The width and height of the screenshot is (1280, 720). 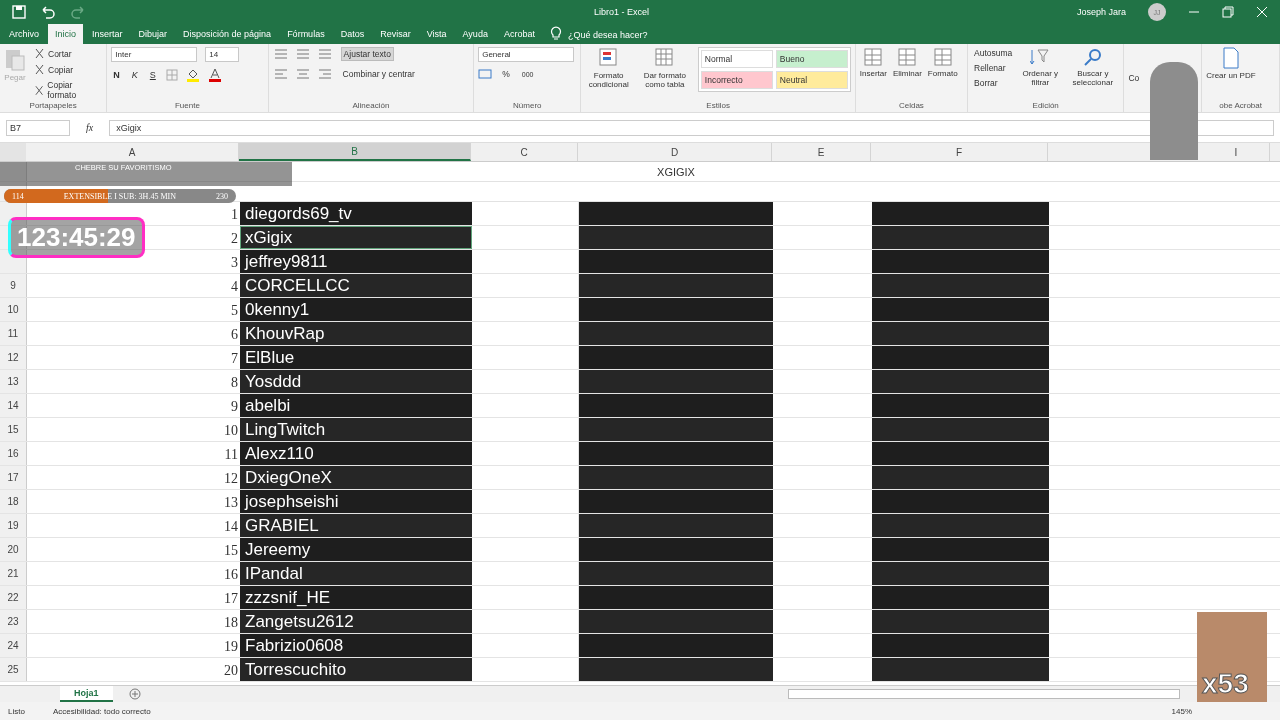 I want to click on ribbon-tab: Ayuda, so click(x=475, y=34).